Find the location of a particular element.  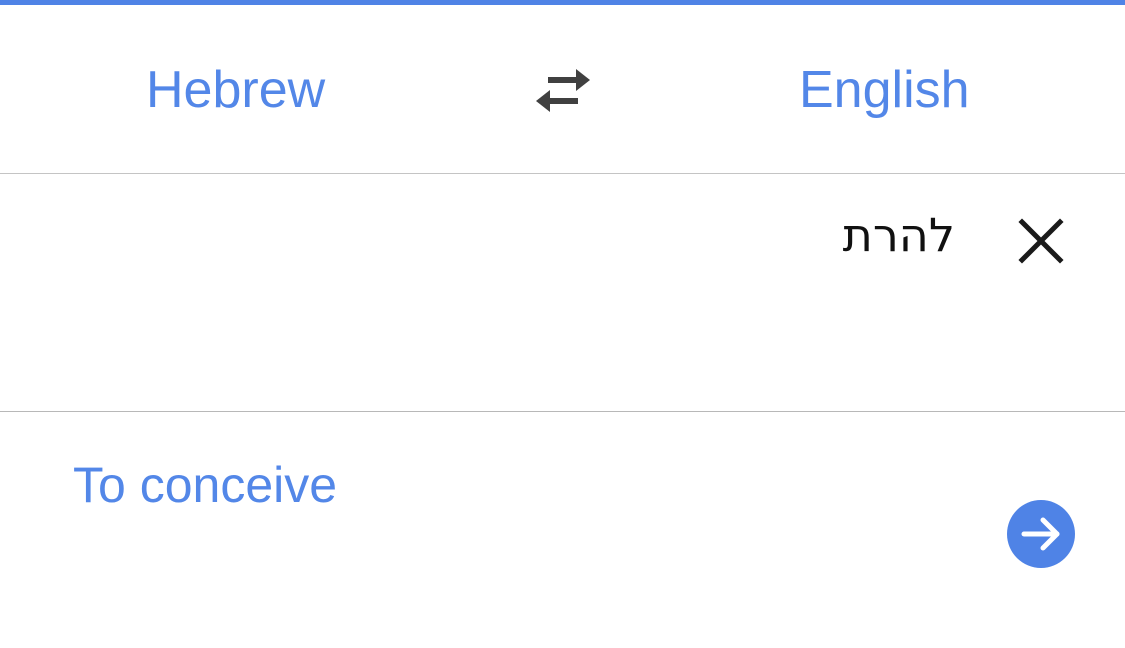

translation-text: To conceive is located at coordinates (205, 485).